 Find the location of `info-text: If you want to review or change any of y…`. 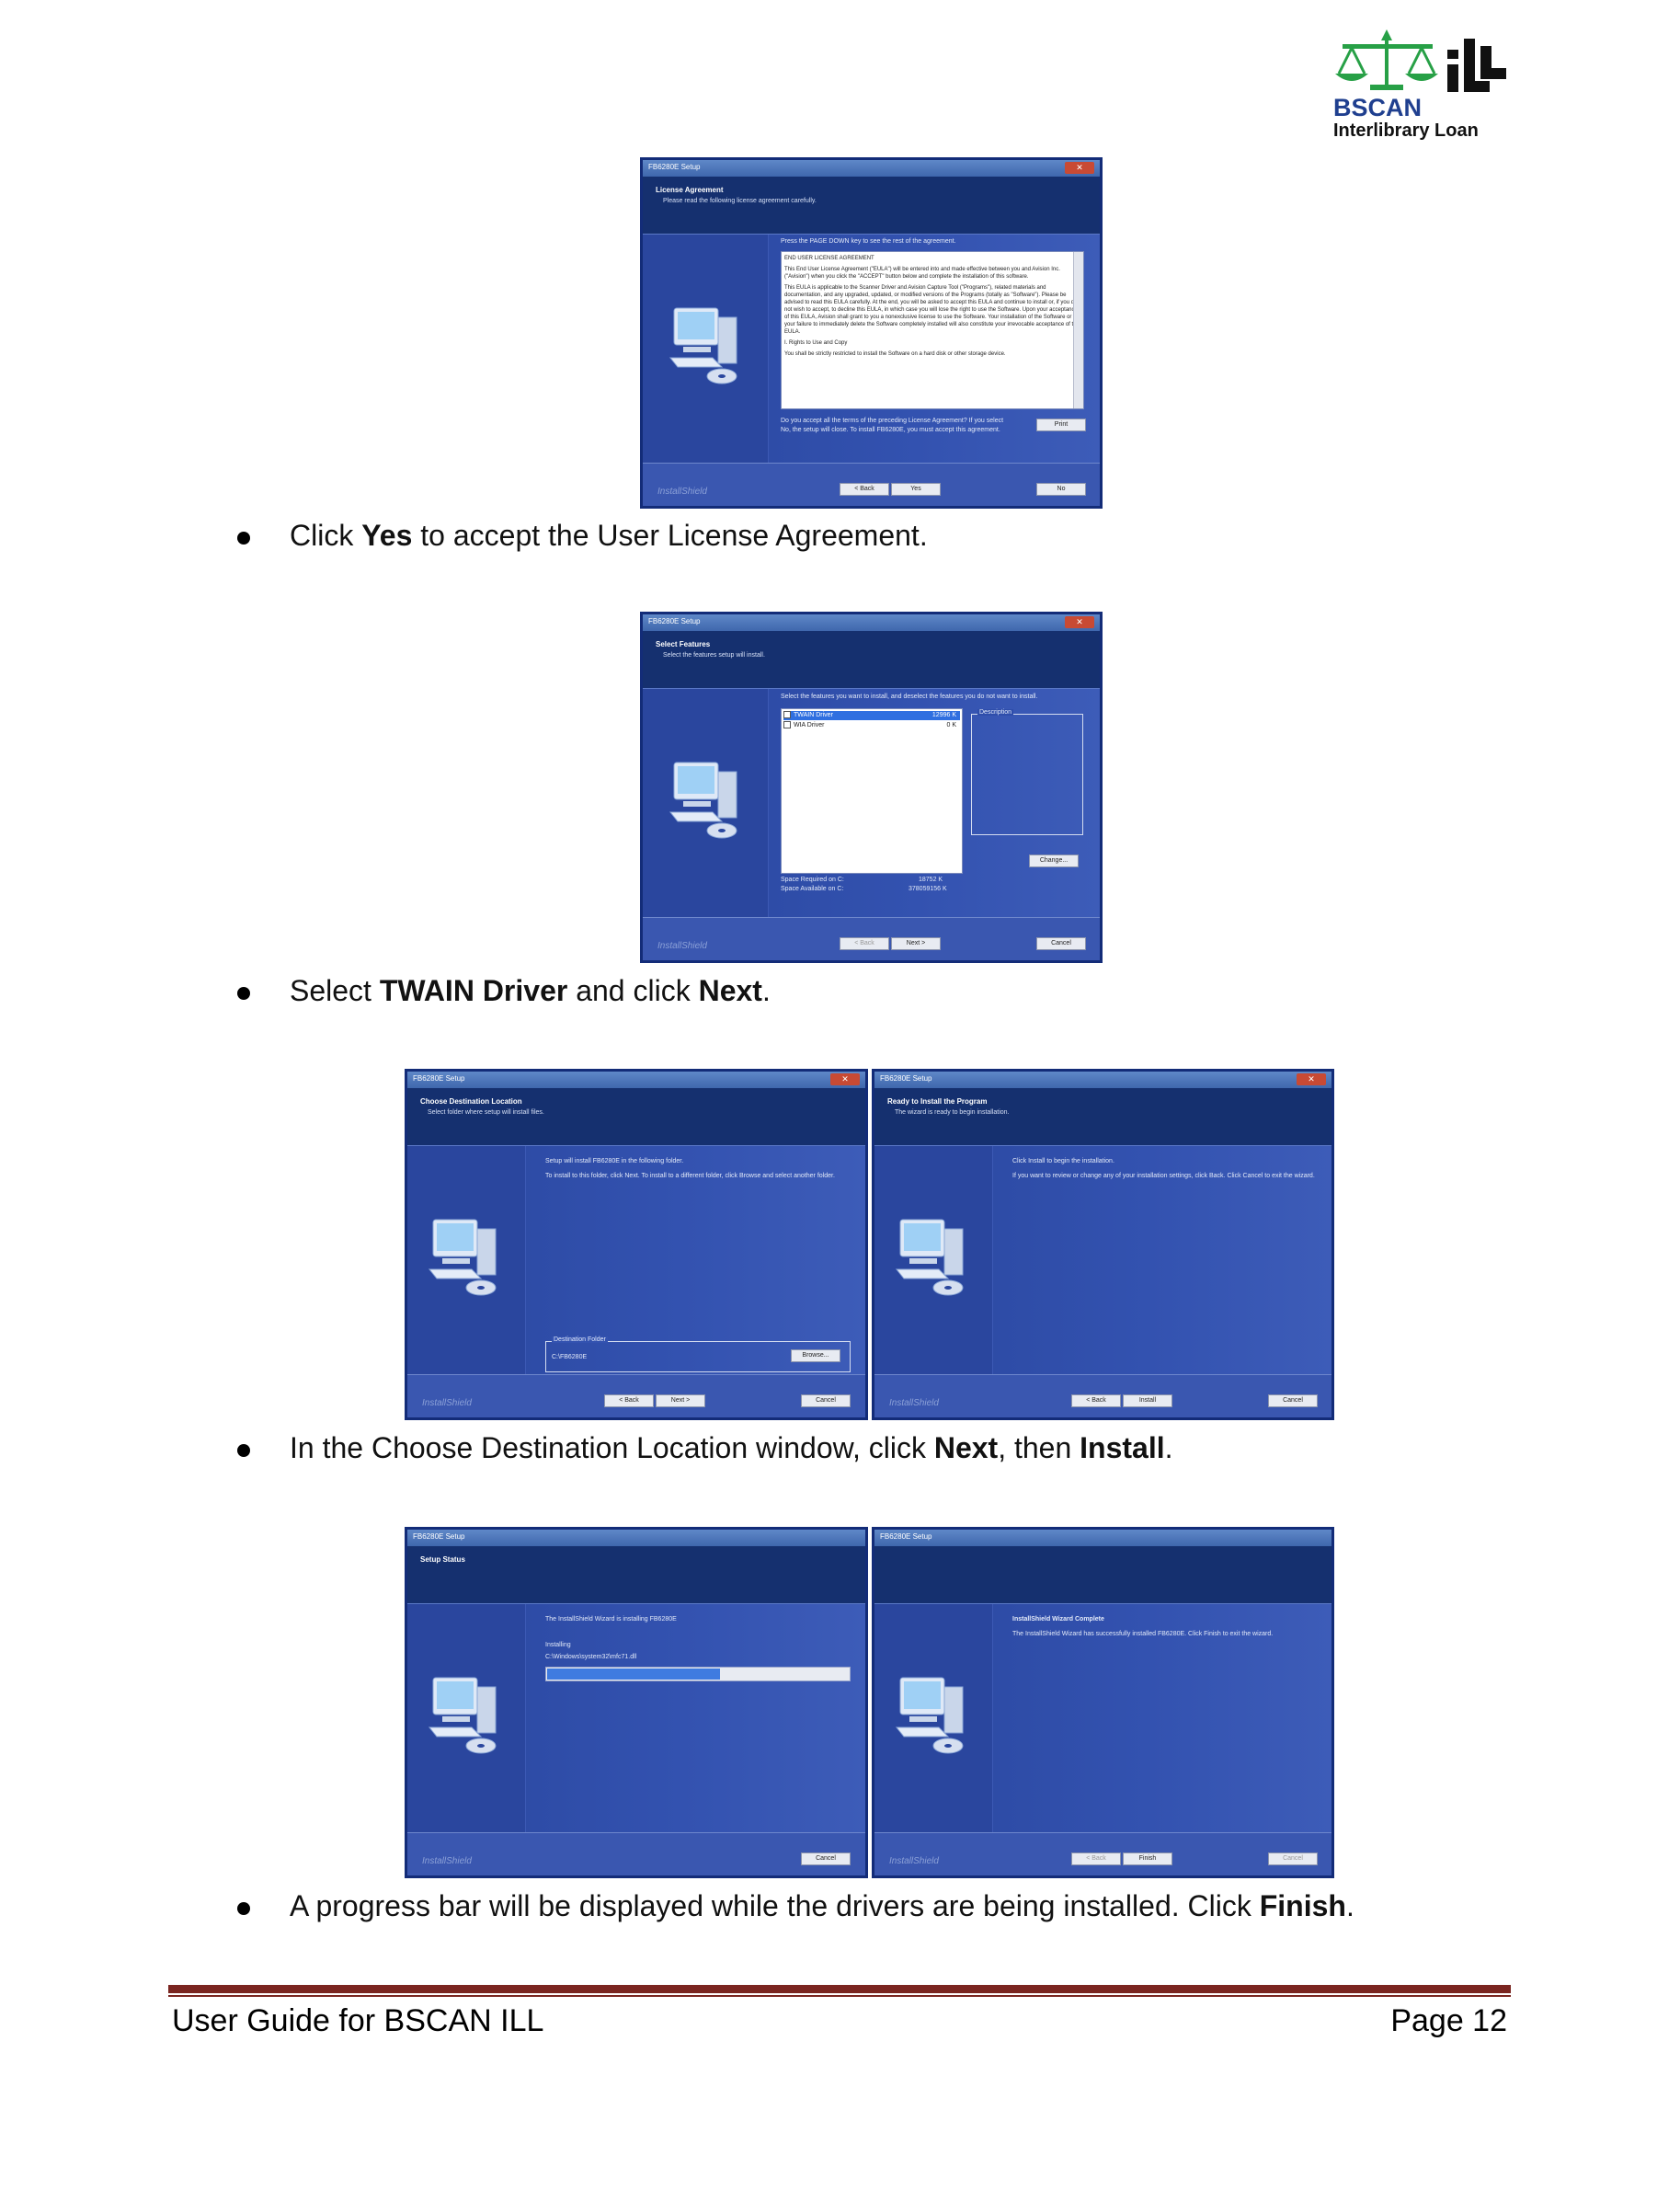

info-text: If you want to review or change any of y… is located at coordinates (1163, 1176).